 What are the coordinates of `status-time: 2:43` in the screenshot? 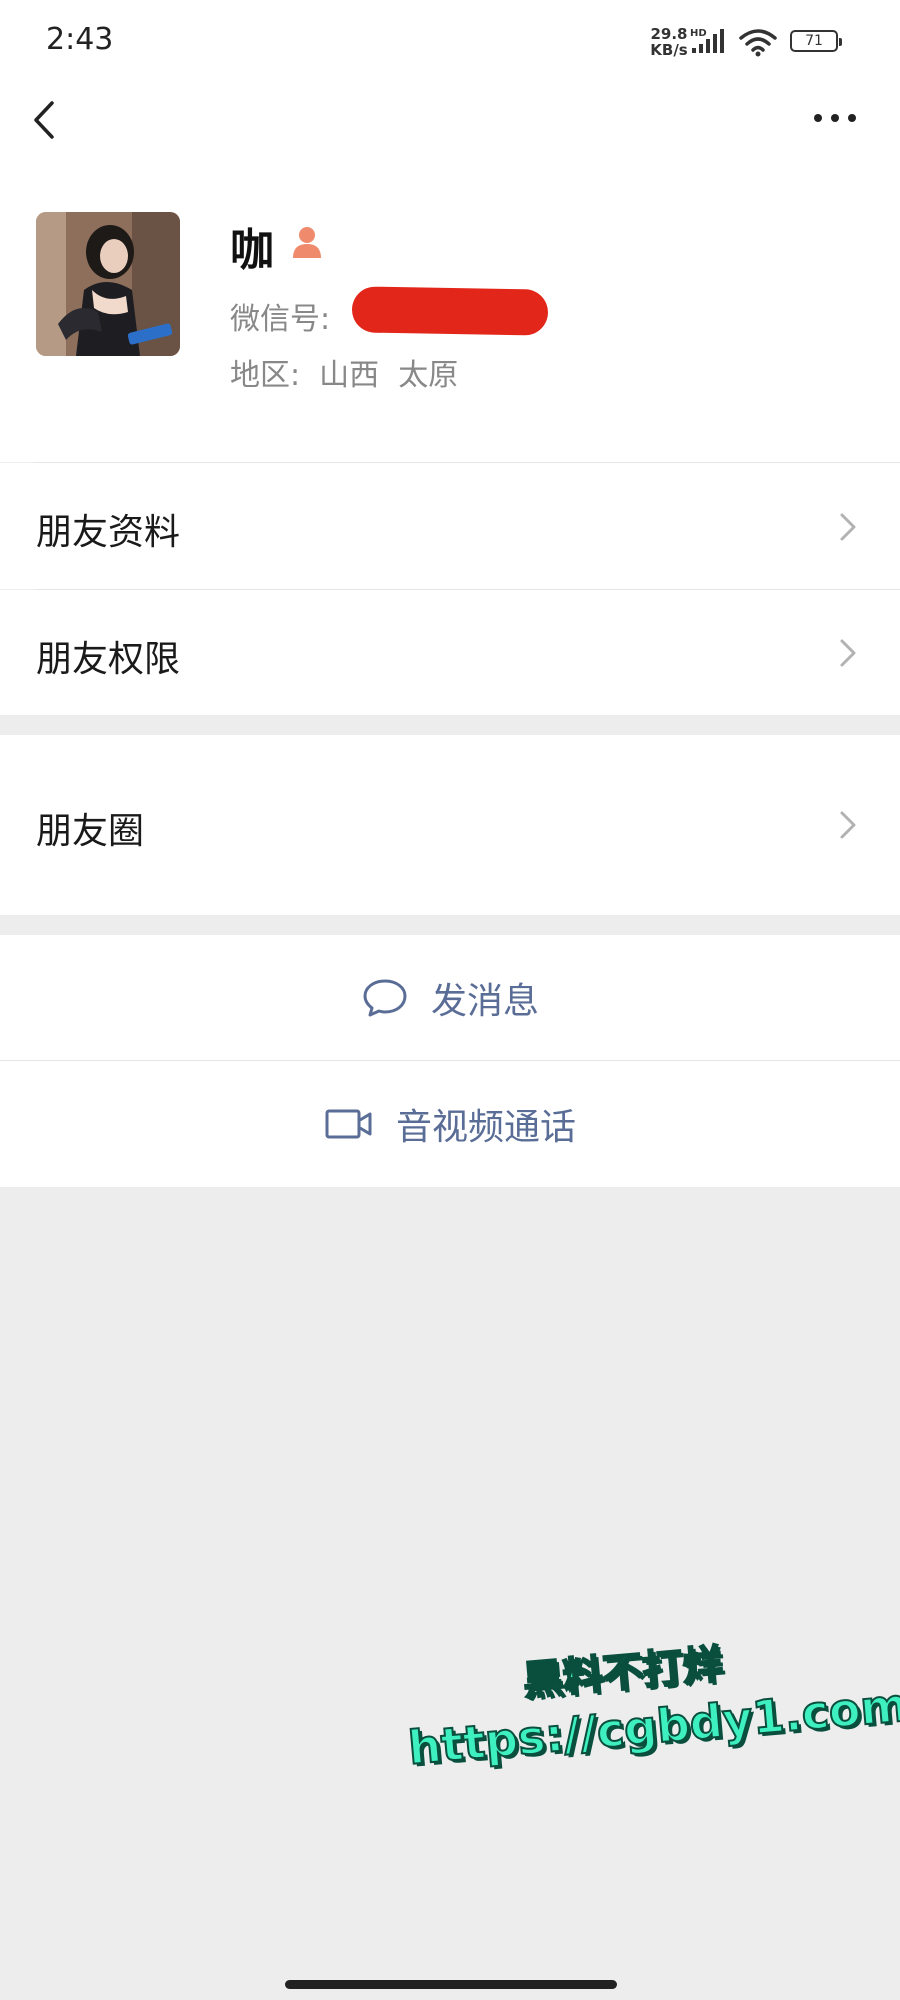 It's located at (80, 39).